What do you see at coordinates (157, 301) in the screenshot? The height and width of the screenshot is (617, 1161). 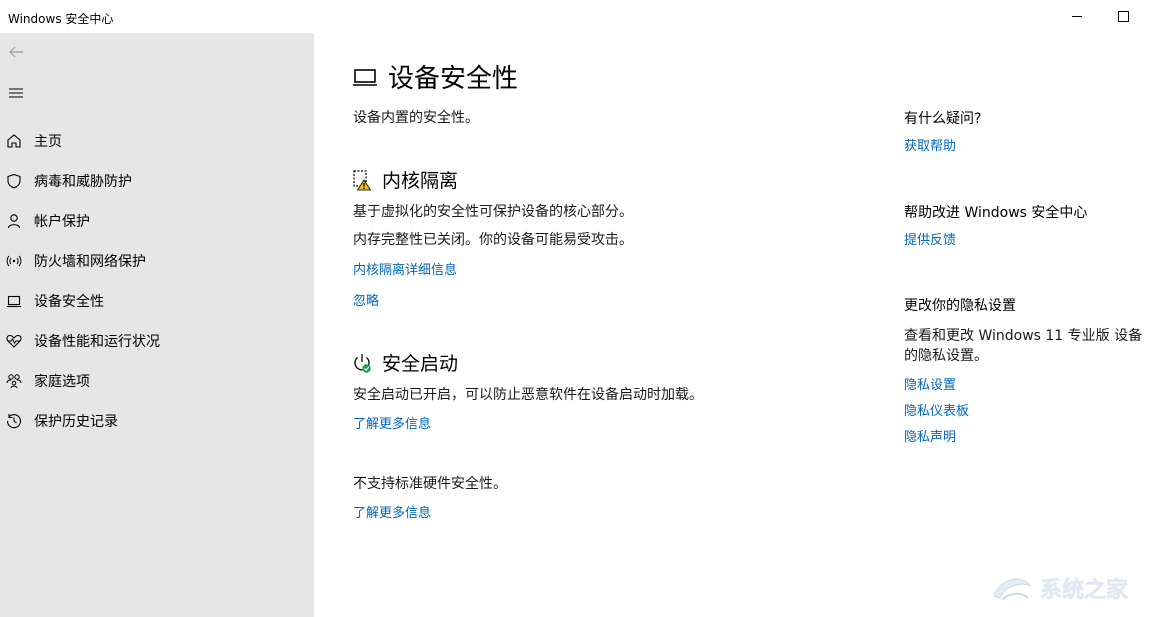 I see `sidebar-item-device-security: 设备安全性` at bounding box center [157, 301].